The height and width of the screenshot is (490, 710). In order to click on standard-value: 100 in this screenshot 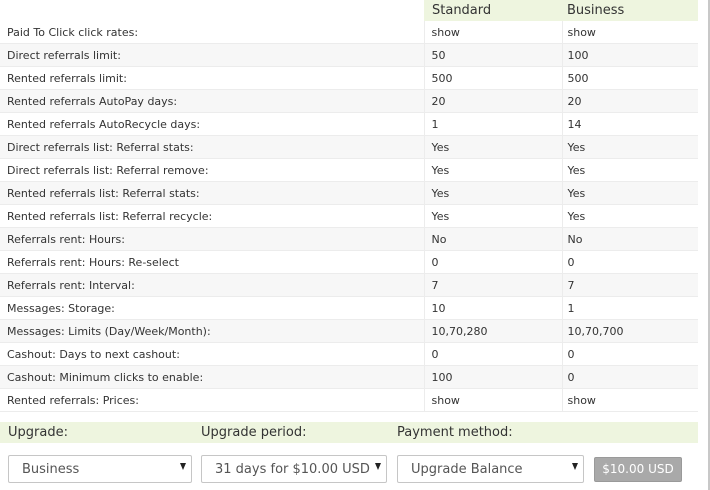, I will do `click(492, 377)`.